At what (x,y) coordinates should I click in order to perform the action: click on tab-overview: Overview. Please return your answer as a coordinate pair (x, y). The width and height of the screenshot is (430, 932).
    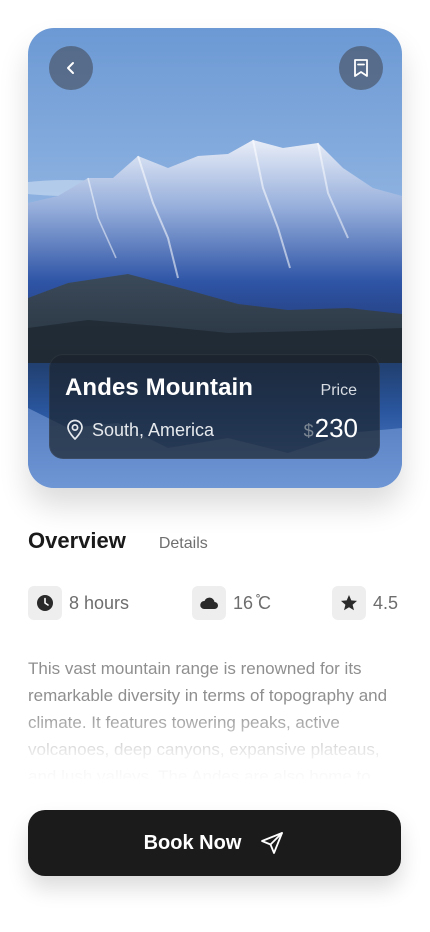
    Looking at the image, I should click on (77, 541).